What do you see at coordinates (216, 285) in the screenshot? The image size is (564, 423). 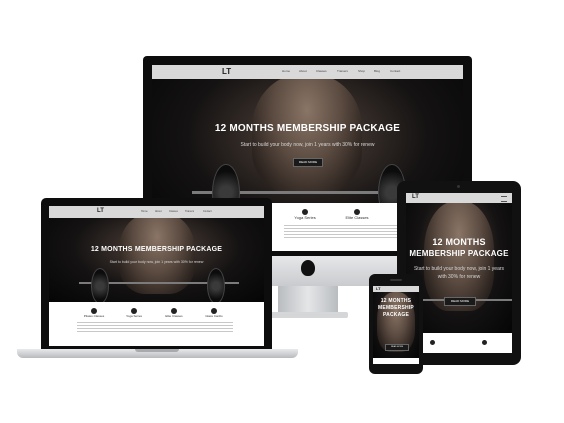 I see `laptop-plate-right` at bounding box center [216, 285].